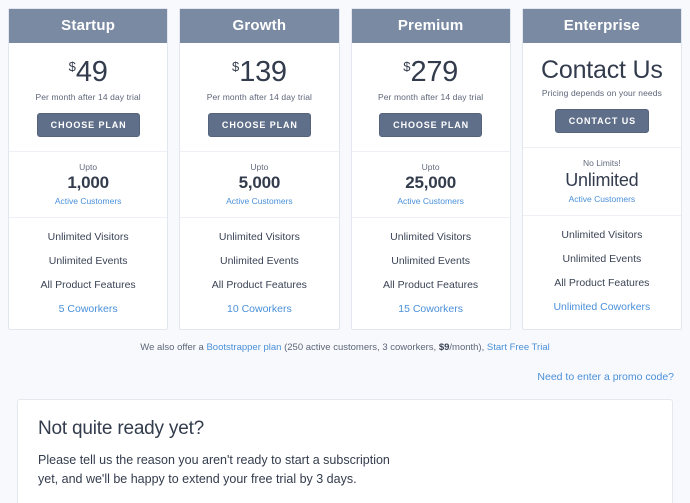  What do you see at coordinates (602, 121) in the screenshot?
I see `contact-us-button-enterprise: CONTACT US` at bounding box center [602, 121].